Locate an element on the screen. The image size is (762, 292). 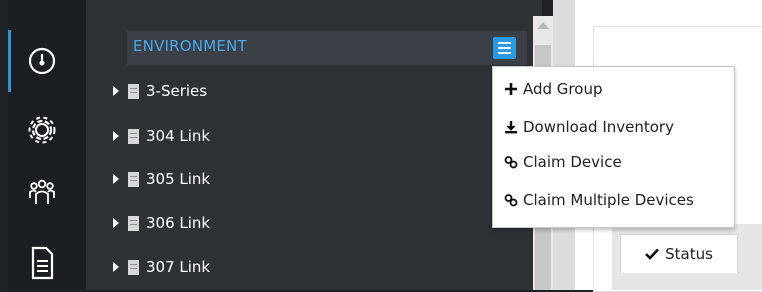
menu-item-label: Claim Multiple Devices is located at coordinates (608, 200).